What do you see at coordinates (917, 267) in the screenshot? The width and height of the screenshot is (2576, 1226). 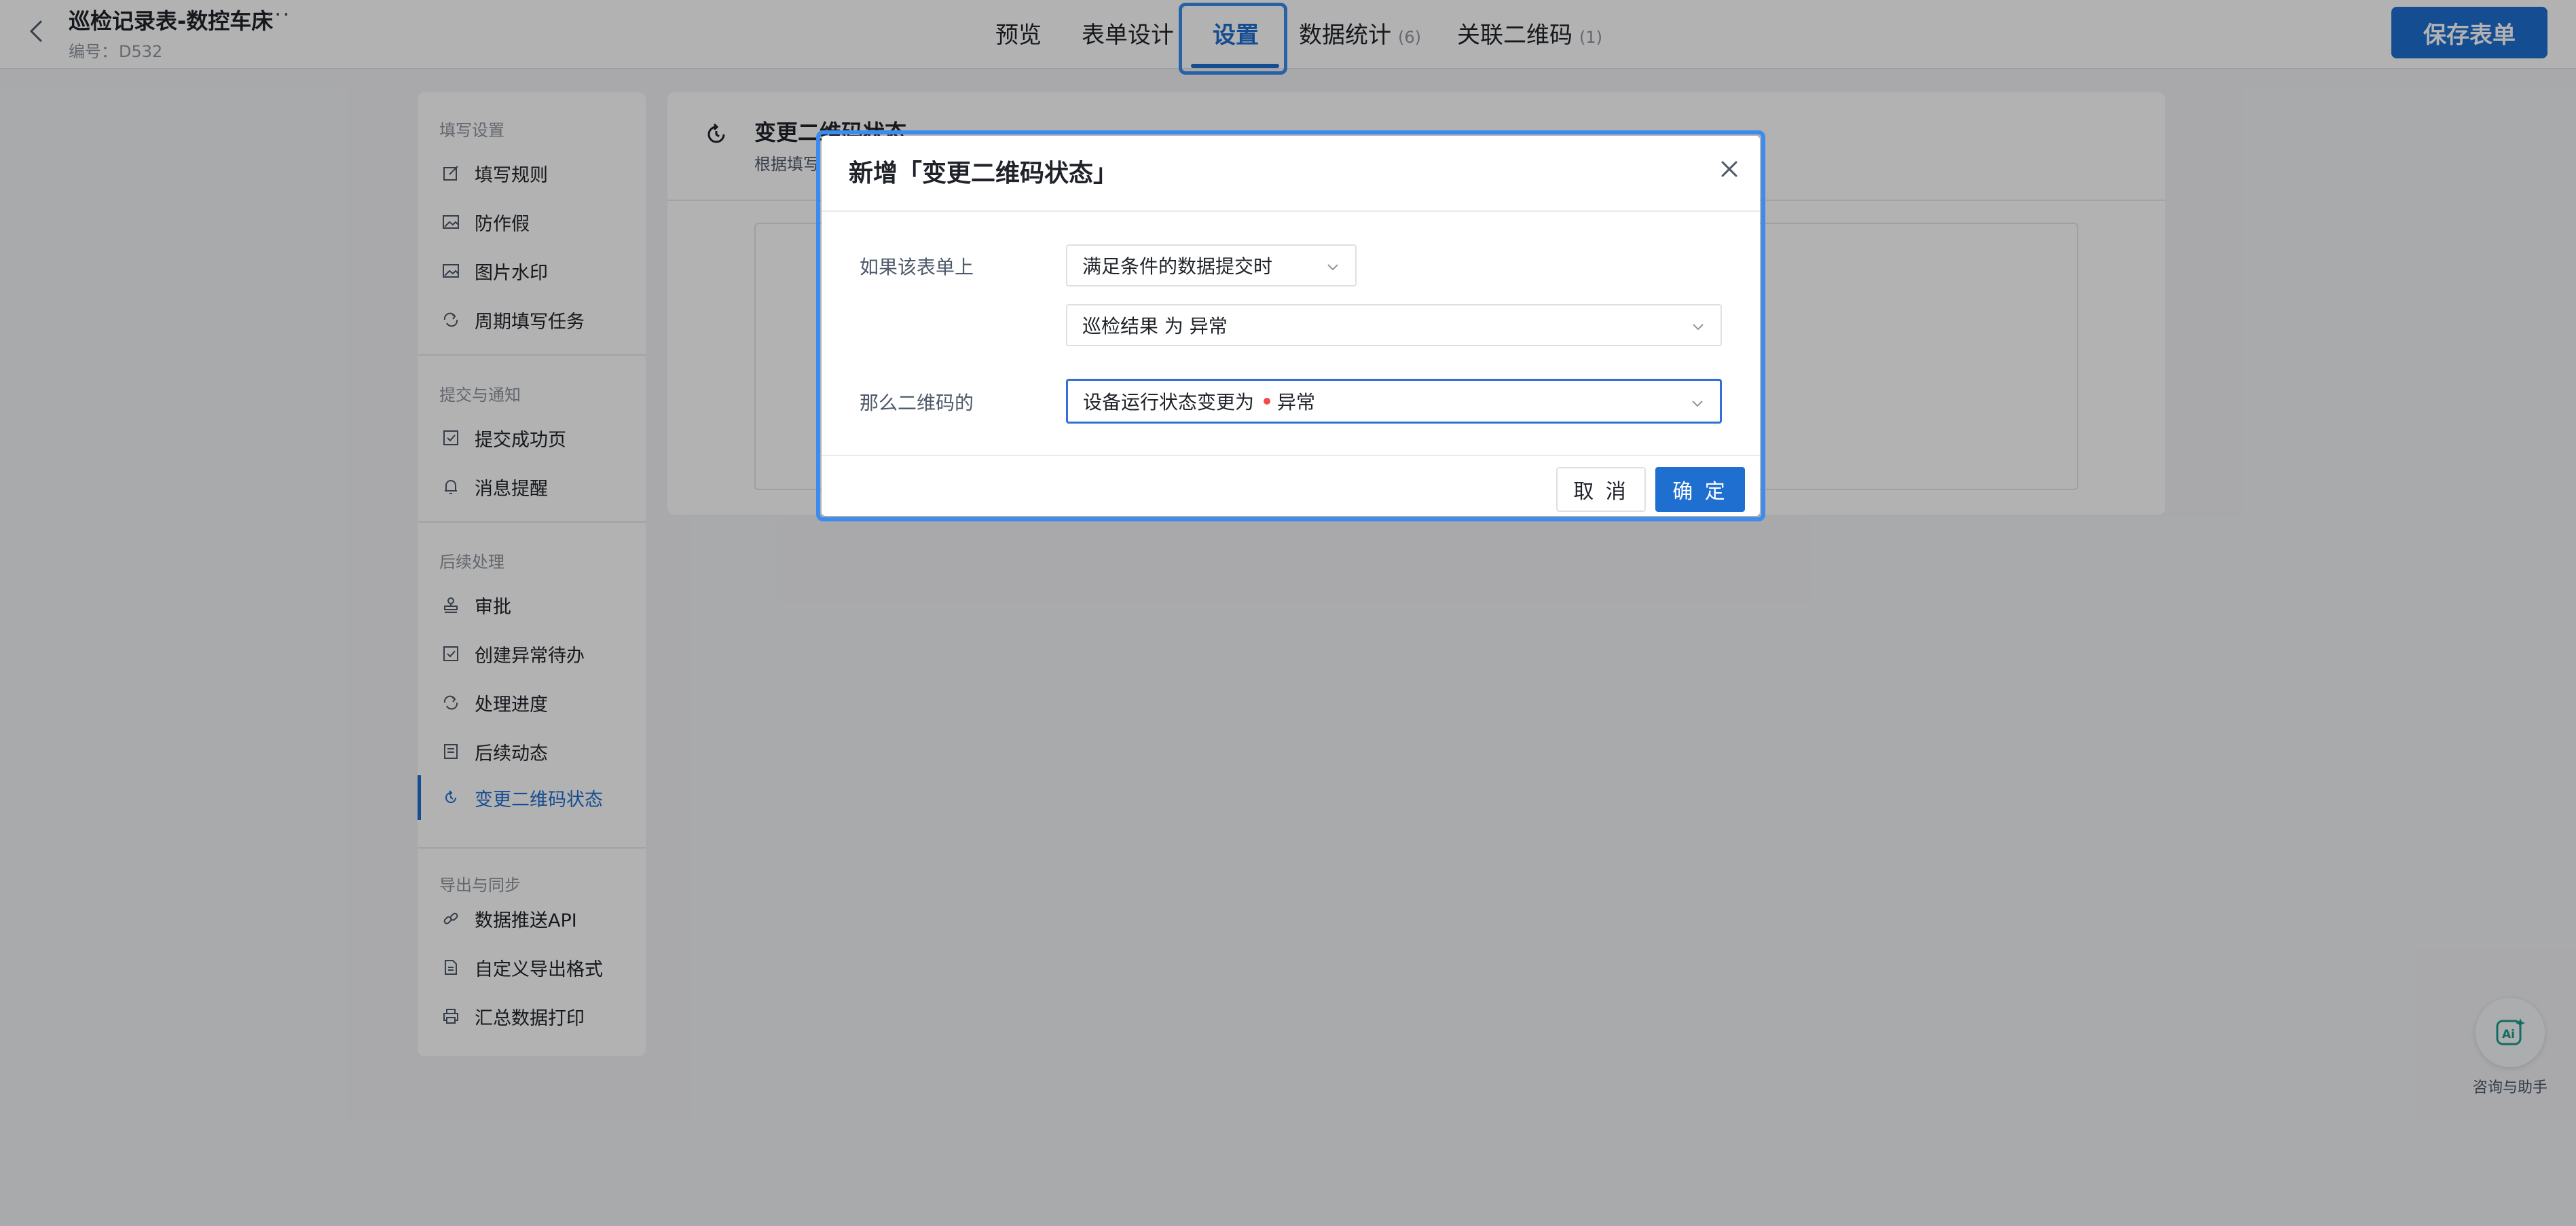 I see `if-form-label: 如果该表单上` at bounding box center [917, 267].